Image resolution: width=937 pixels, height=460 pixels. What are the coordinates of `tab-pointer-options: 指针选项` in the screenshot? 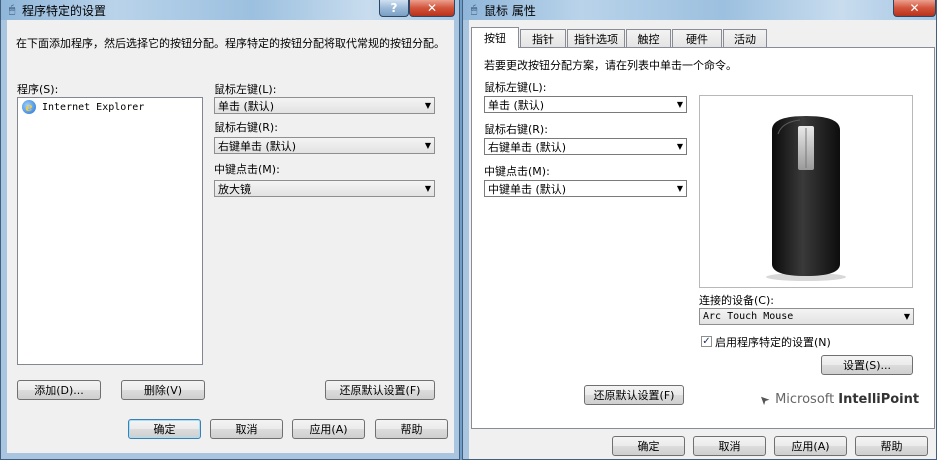 It's located at (596, 38).